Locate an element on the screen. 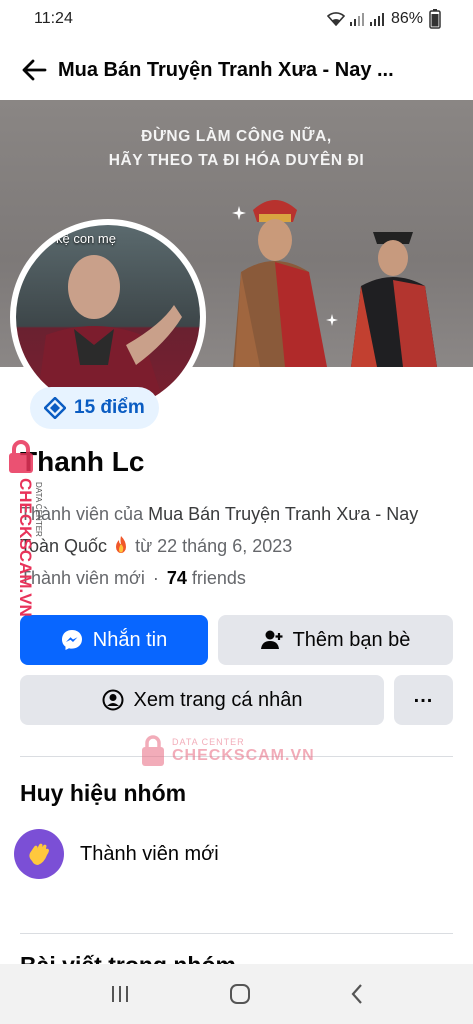  badge-item: Thành viên mới is located at coordinates (116, 854).